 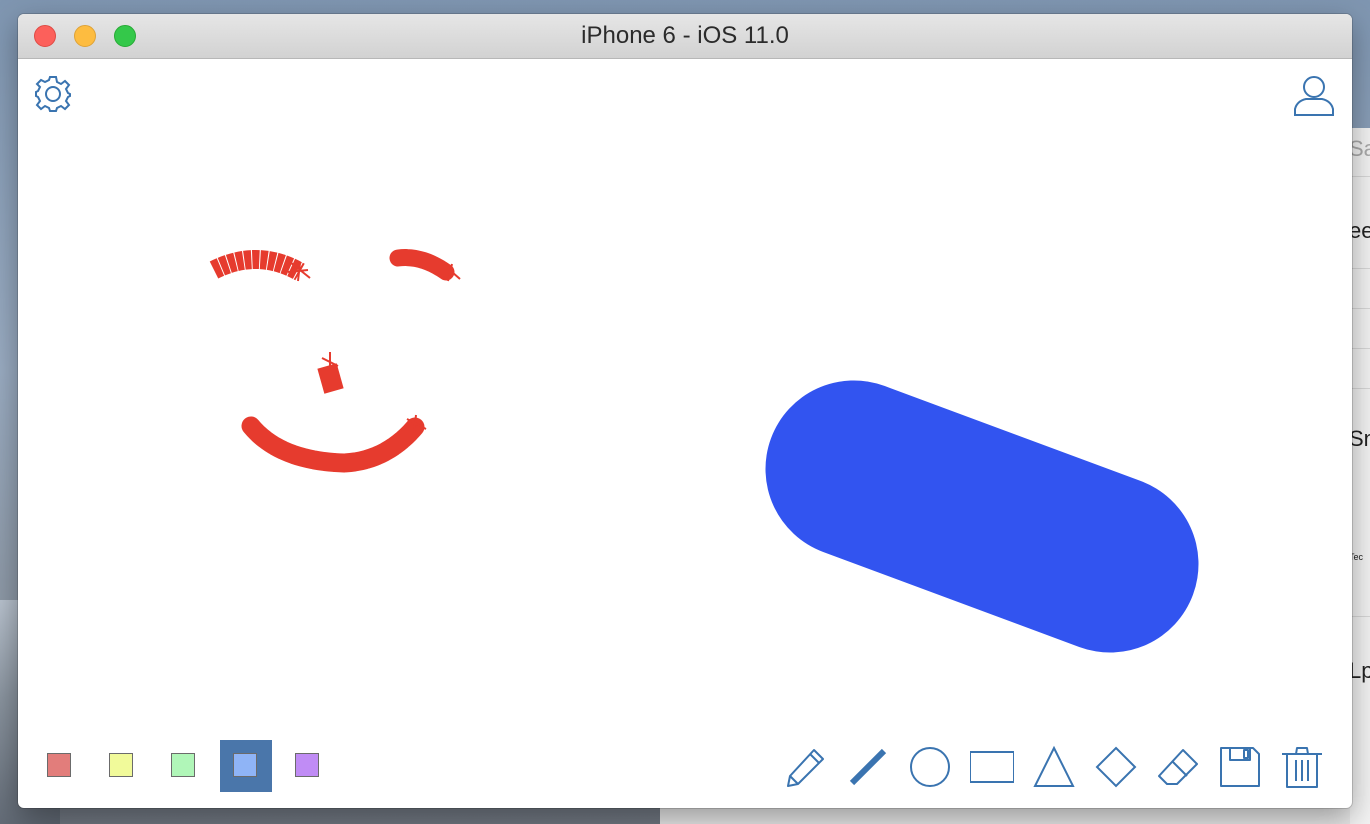 I want to click on diamond-tool, so click(x=1116, y=767).